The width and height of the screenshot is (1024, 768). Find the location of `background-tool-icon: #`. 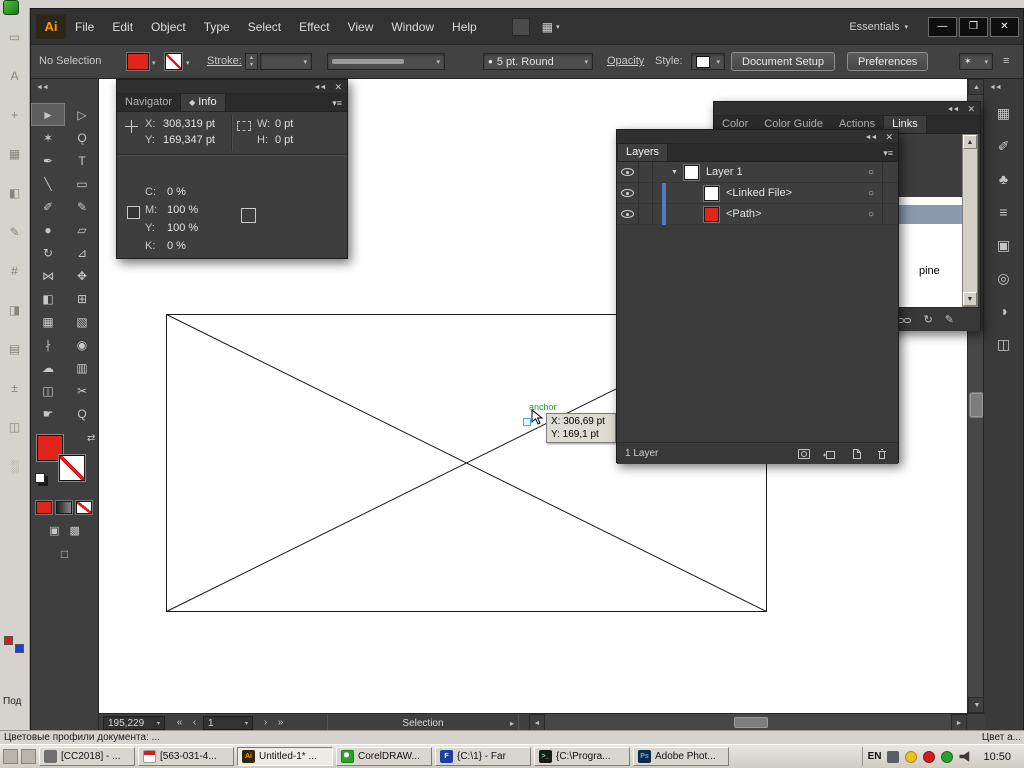

background-tool-icon: # is located at coordinates (15, 271).